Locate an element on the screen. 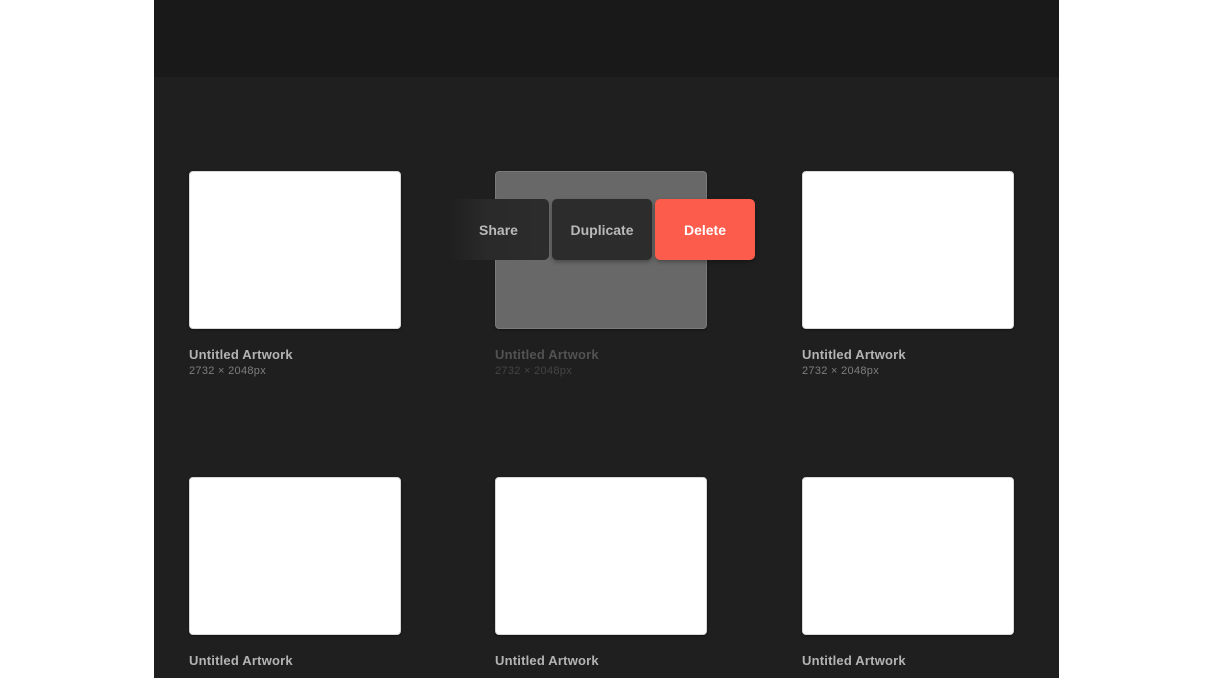  artwork-action-menu: Share Duplicate Delete is located at coordinates (601, 229).